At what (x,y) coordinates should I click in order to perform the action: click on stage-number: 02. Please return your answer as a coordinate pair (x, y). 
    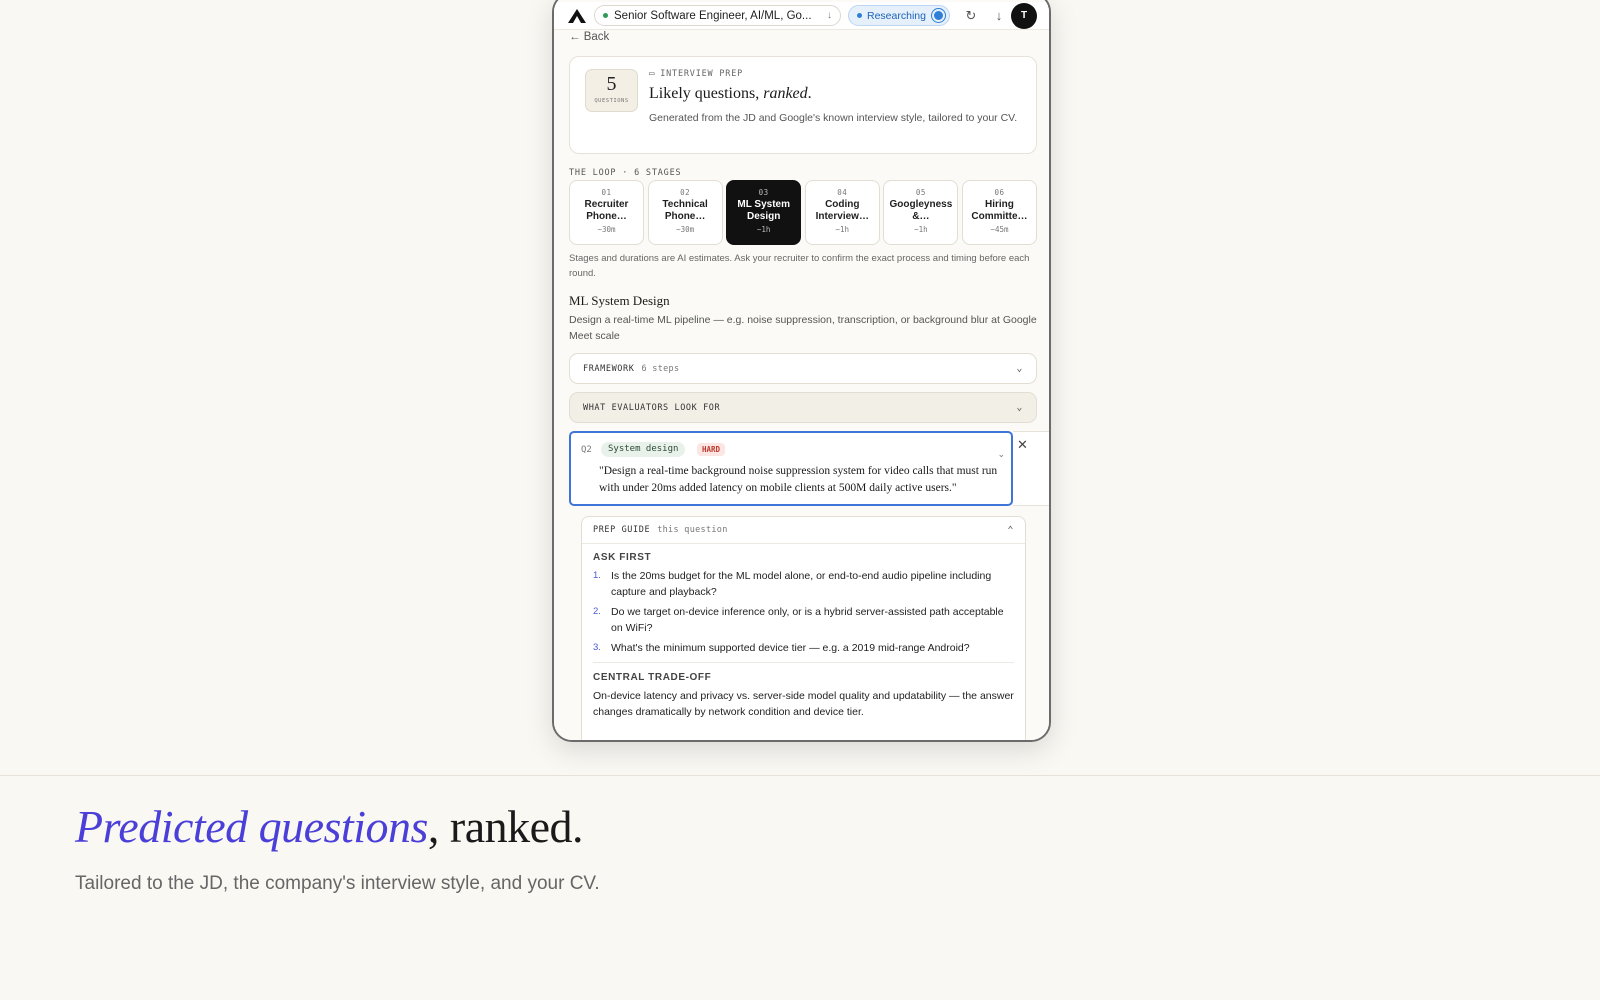
    Looking at the image, I should click on (685, 192).